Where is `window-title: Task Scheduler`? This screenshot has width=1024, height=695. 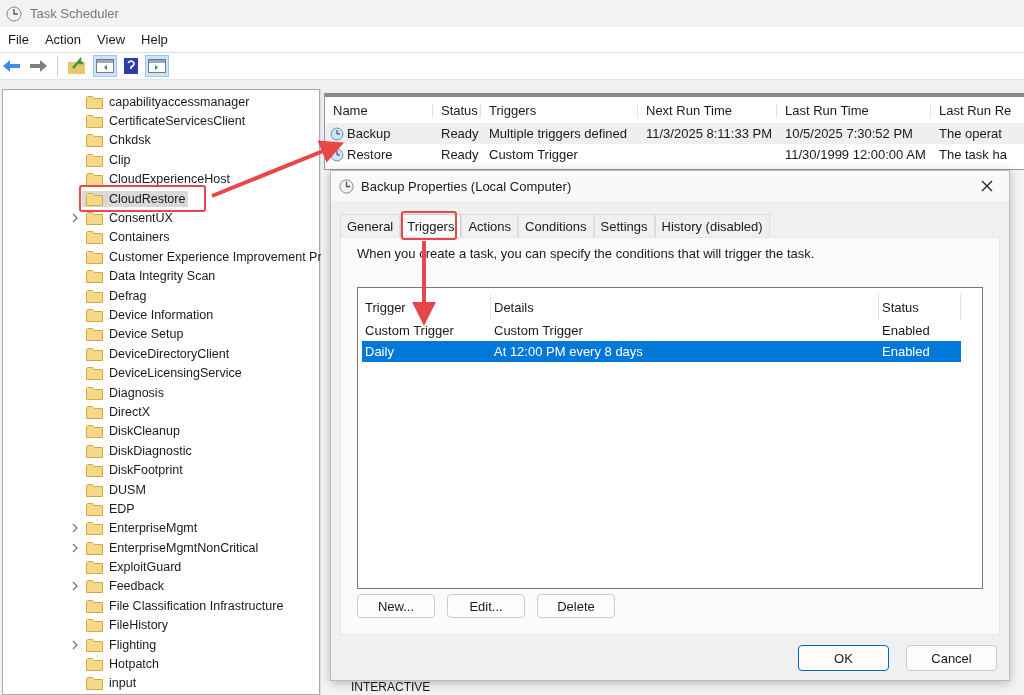
window-title: Task Scheduler is located at coordinates (74, 13).